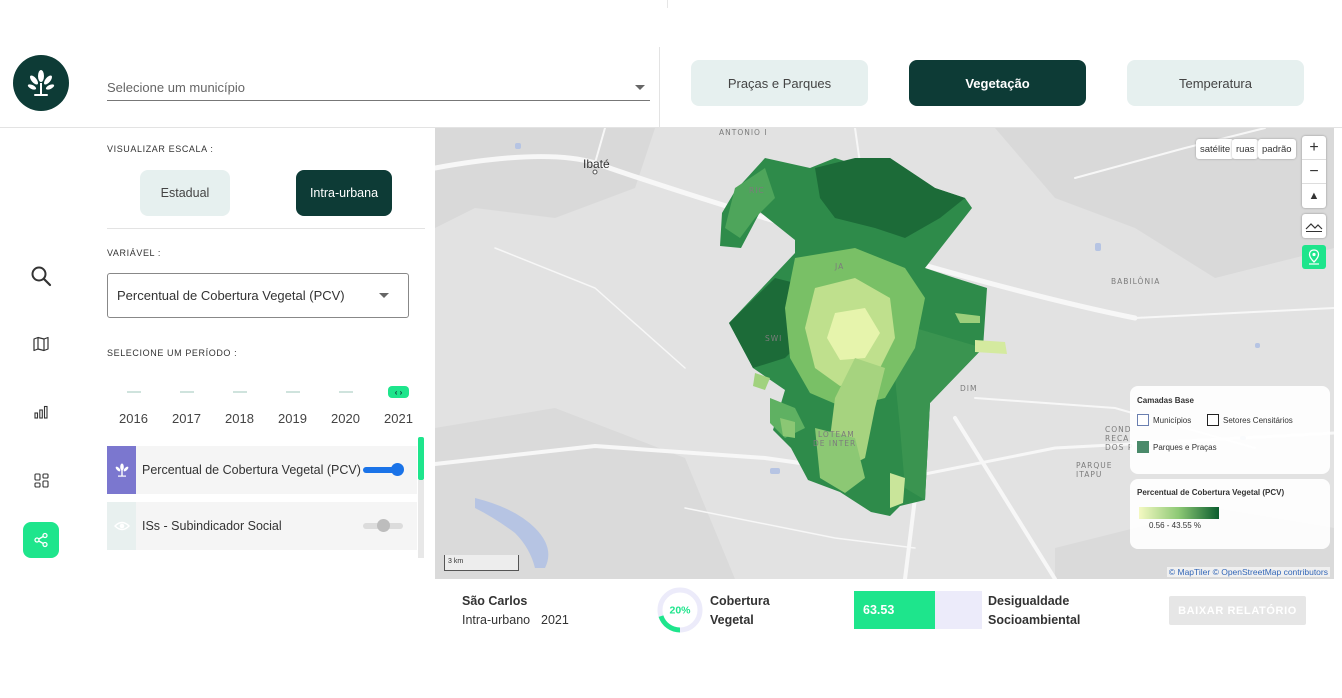  I want to click on tree-logo-icon, so click(41, 83).